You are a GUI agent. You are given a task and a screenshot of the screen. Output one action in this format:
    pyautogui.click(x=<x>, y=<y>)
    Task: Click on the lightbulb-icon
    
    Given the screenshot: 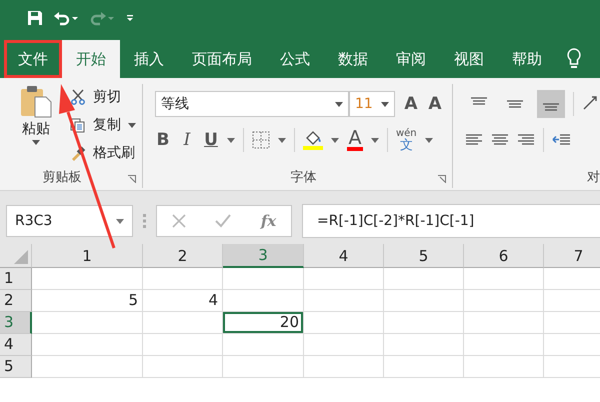 What is the action you would take?
    pyautogui.click(x=574, y=59)
    